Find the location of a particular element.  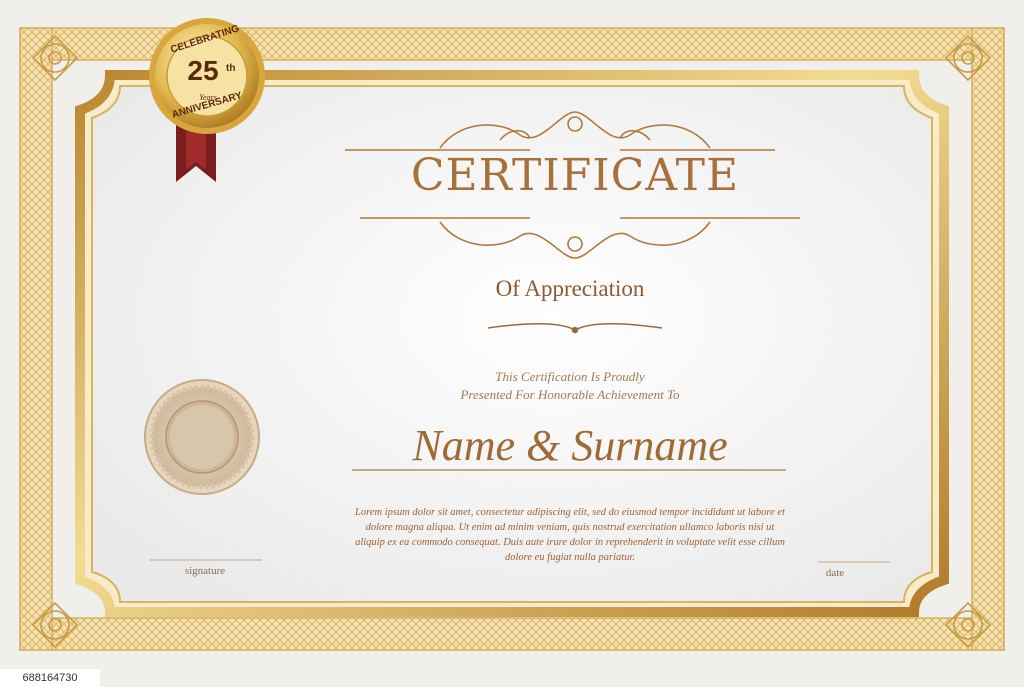

presented-line-1: This Certification Is Proudly is located at coordinates (570, 376).